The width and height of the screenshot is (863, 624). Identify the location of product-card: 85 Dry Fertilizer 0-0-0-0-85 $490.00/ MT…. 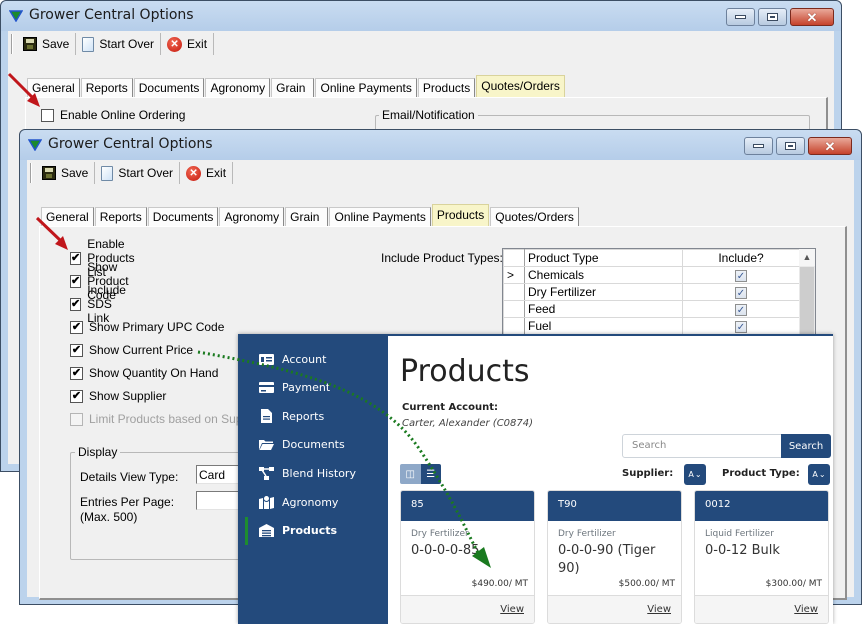
(467, 557).